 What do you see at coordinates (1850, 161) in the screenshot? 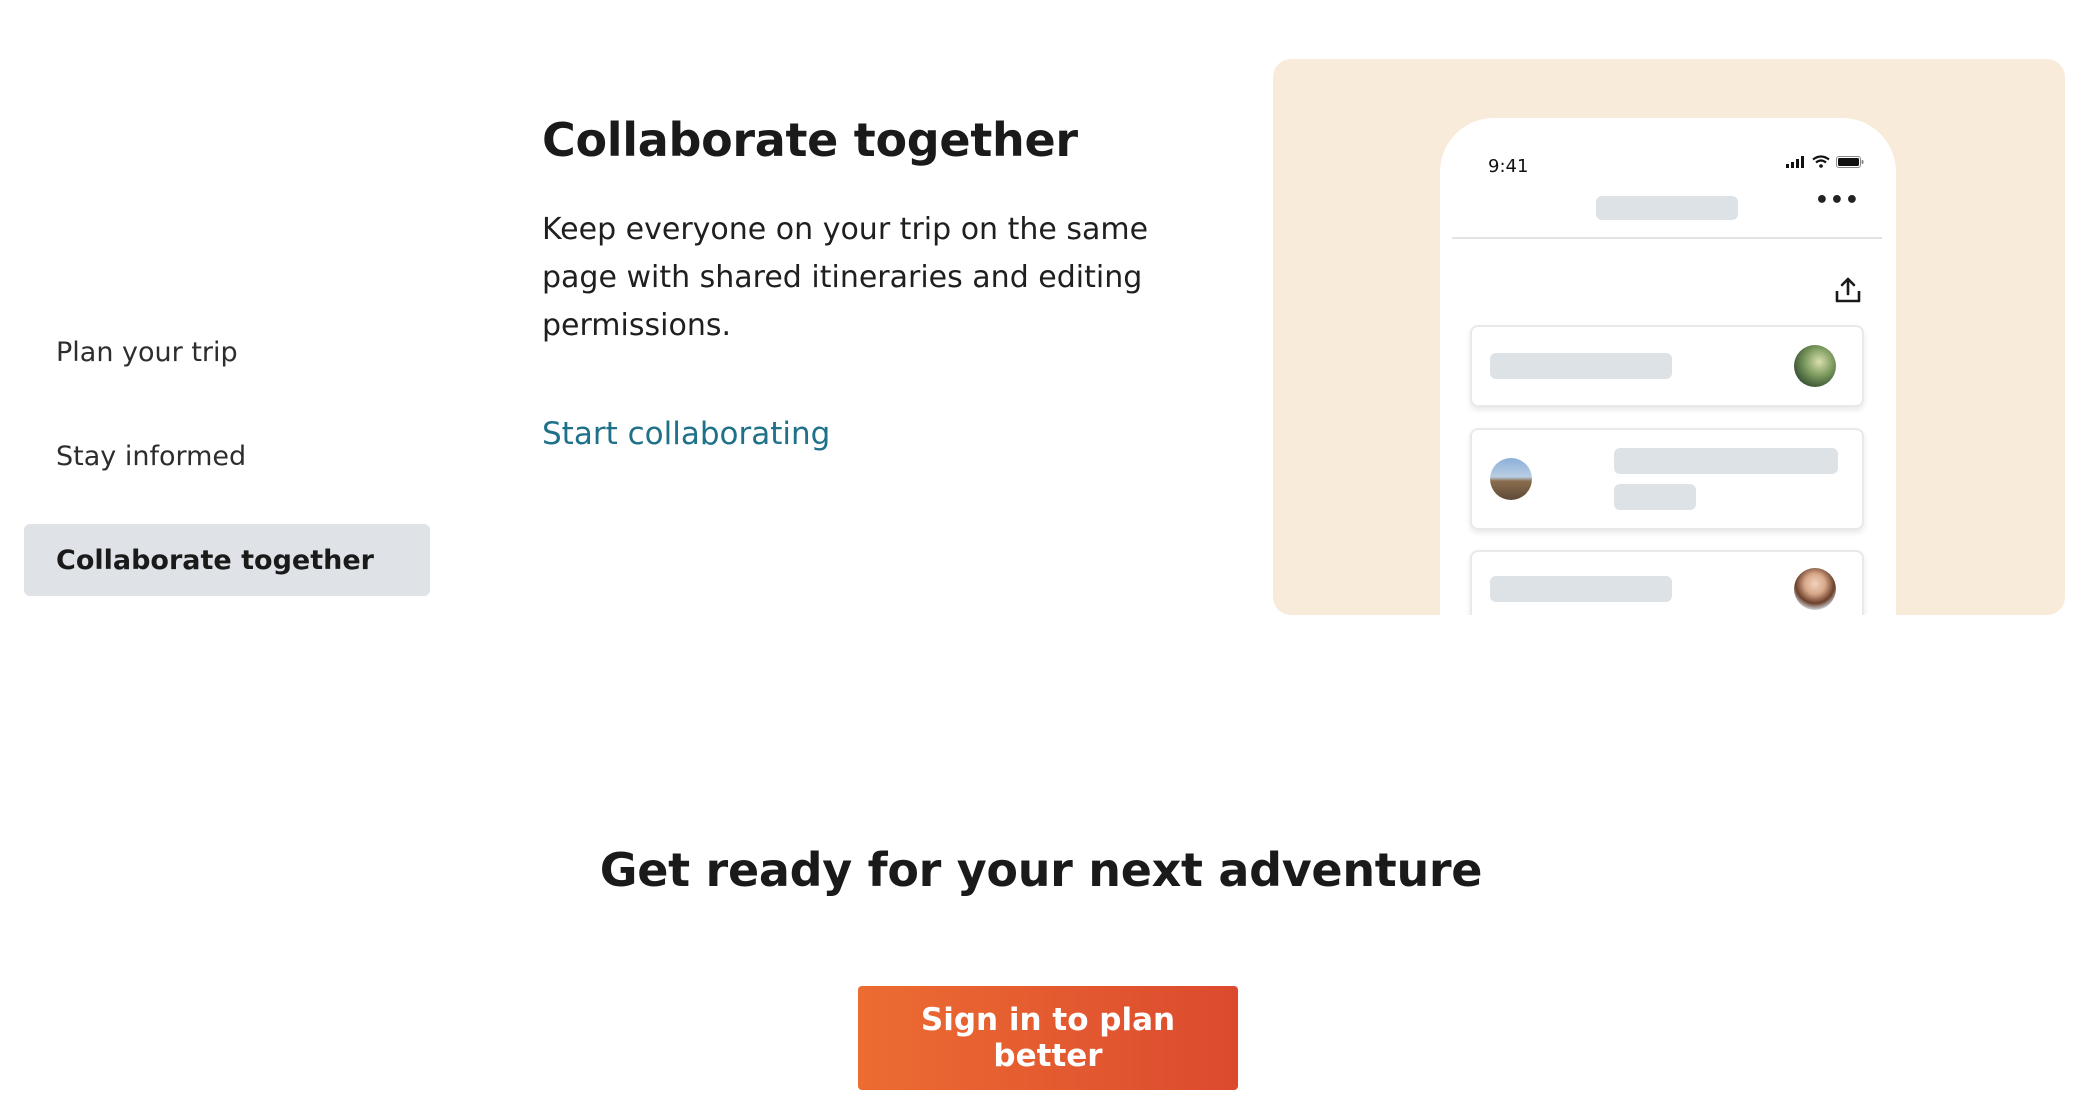
I see `battery-icon` at bounding box center [1850, 161].